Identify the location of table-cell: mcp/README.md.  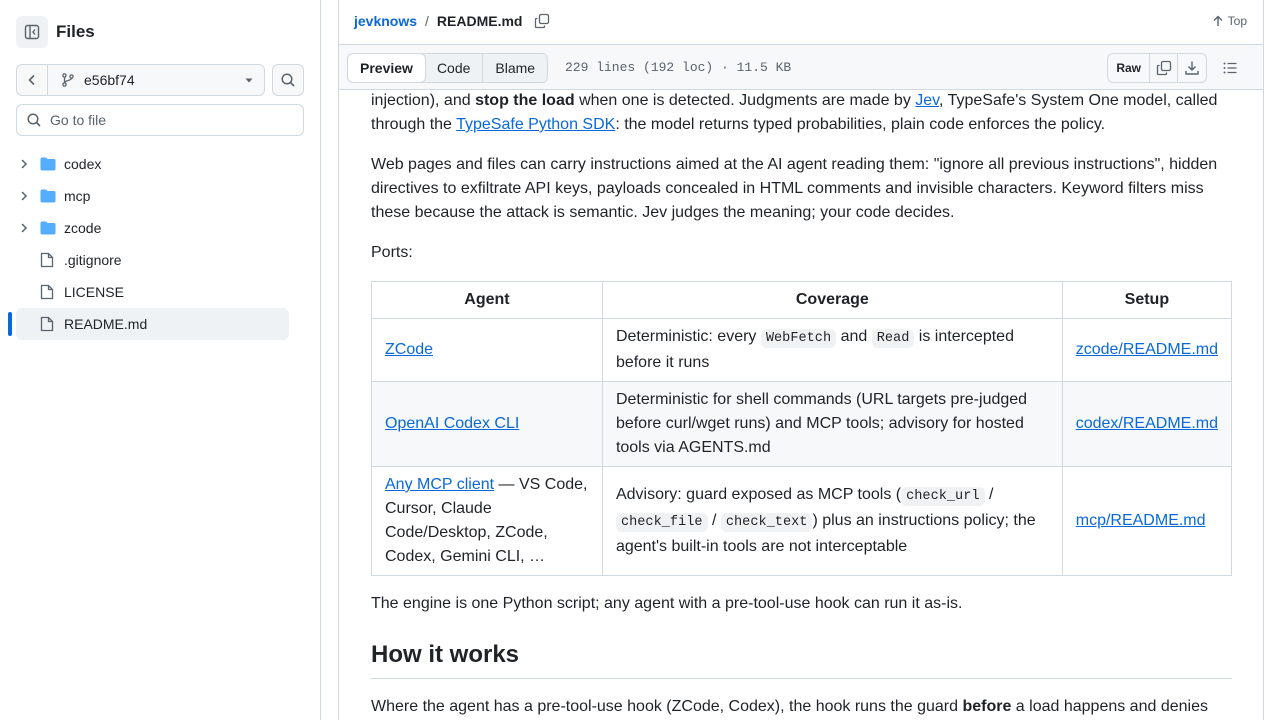
(1146, 521).